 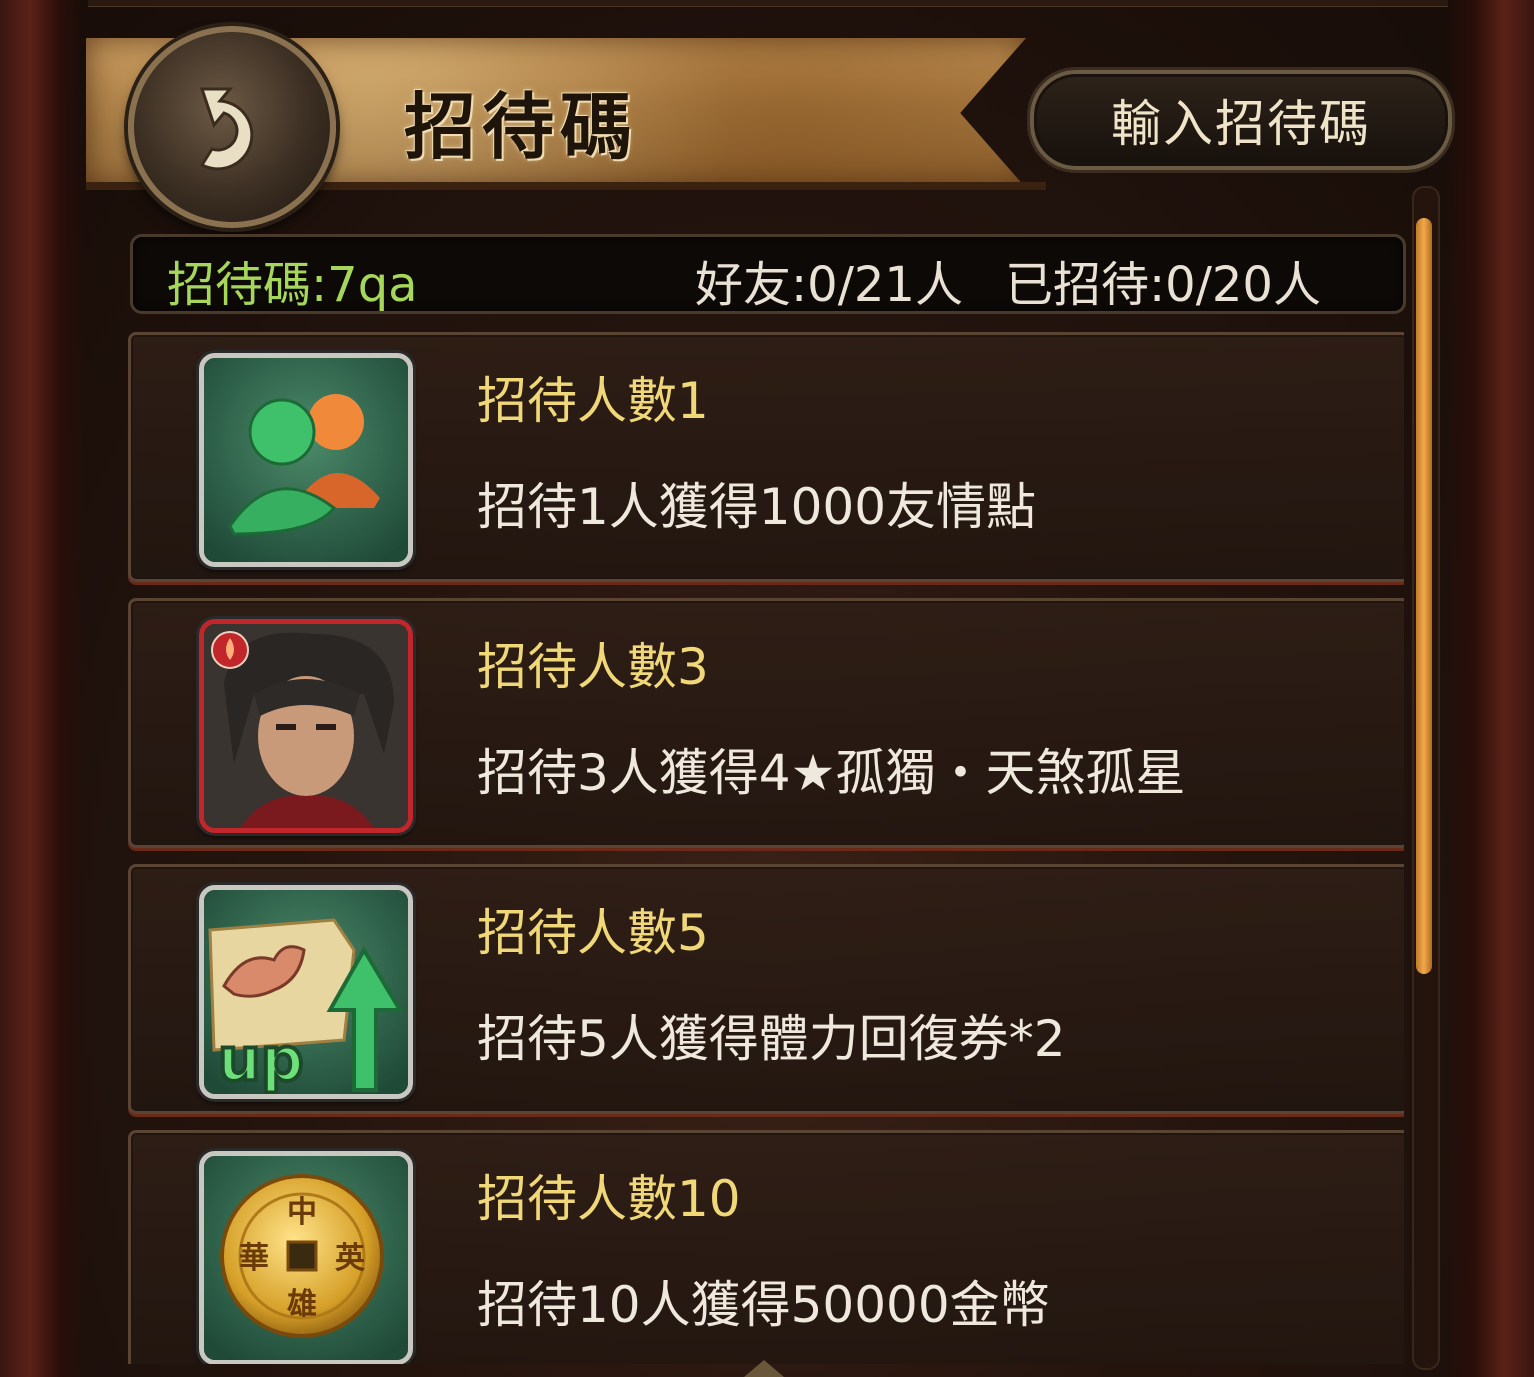 I want to click on scrollbar, so click(x=1426, y=778).